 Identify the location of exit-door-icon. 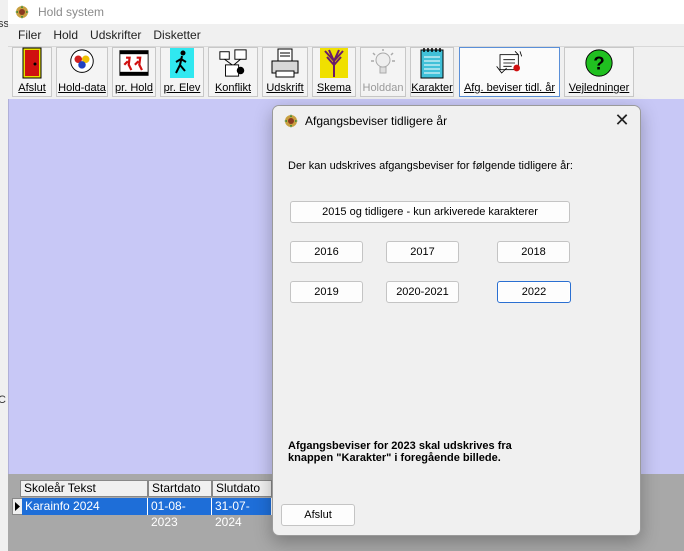
(32, 63).